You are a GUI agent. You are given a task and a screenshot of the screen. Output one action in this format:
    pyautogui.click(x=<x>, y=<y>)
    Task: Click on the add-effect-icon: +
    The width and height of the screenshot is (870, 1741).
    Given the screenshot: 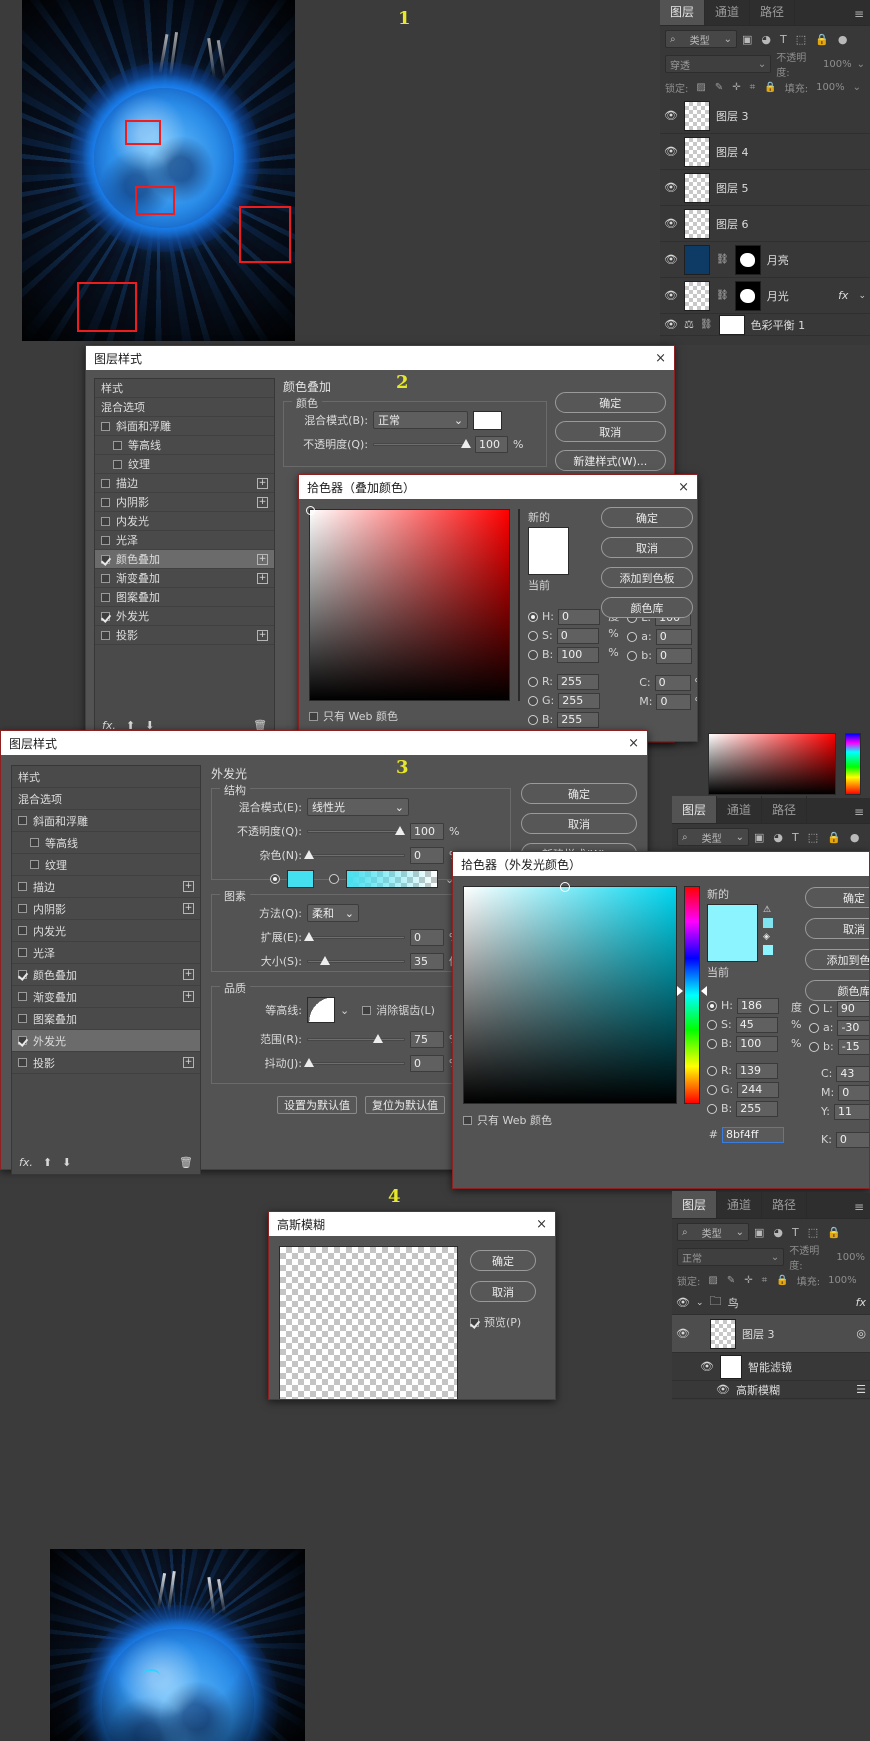 What is the action you would take?
    pyautogui.click(x=263, y=502)
    